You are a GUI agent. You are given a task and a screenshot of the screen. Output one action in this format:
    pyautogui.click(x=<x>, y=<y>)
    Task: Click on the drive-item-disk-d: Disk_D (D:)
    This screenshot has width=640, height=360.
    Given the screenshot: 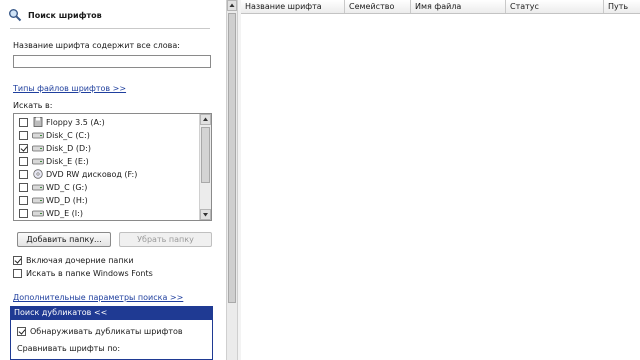 What is the action you would take?
    pyautogui.click(x=55, y=148)
    